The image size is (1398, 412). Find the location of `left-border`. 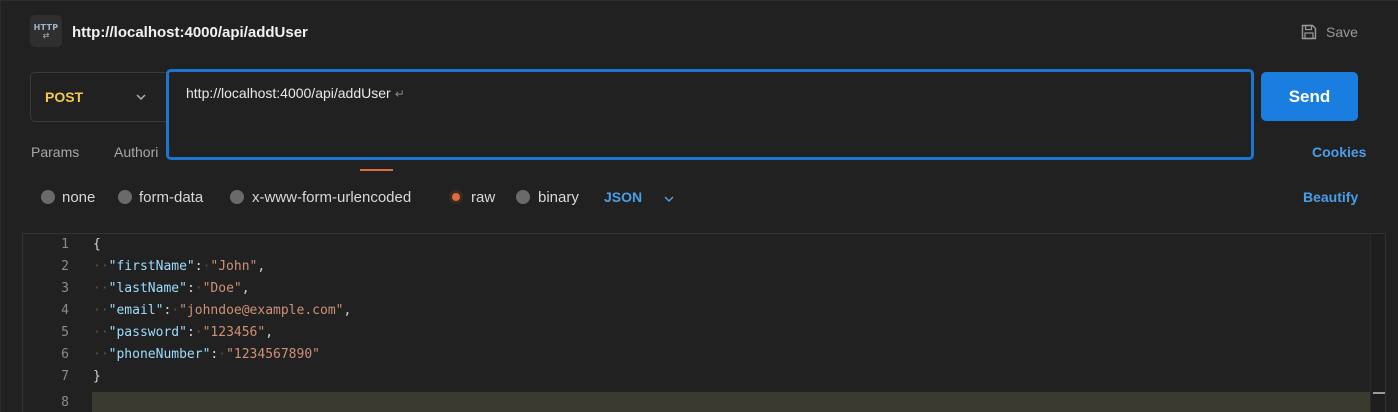

left-border is located at coordinates (0, 206).